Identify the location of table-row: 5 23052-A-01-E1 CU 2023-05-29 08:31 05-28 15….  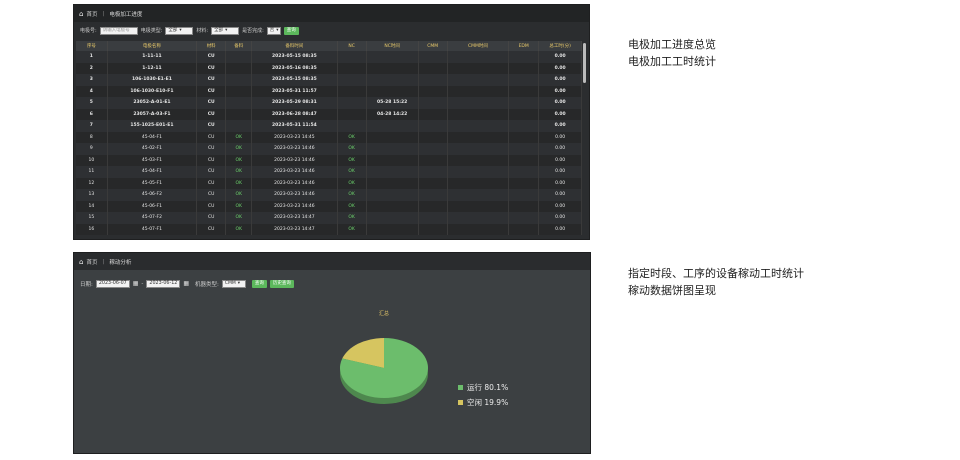
(329, 103).